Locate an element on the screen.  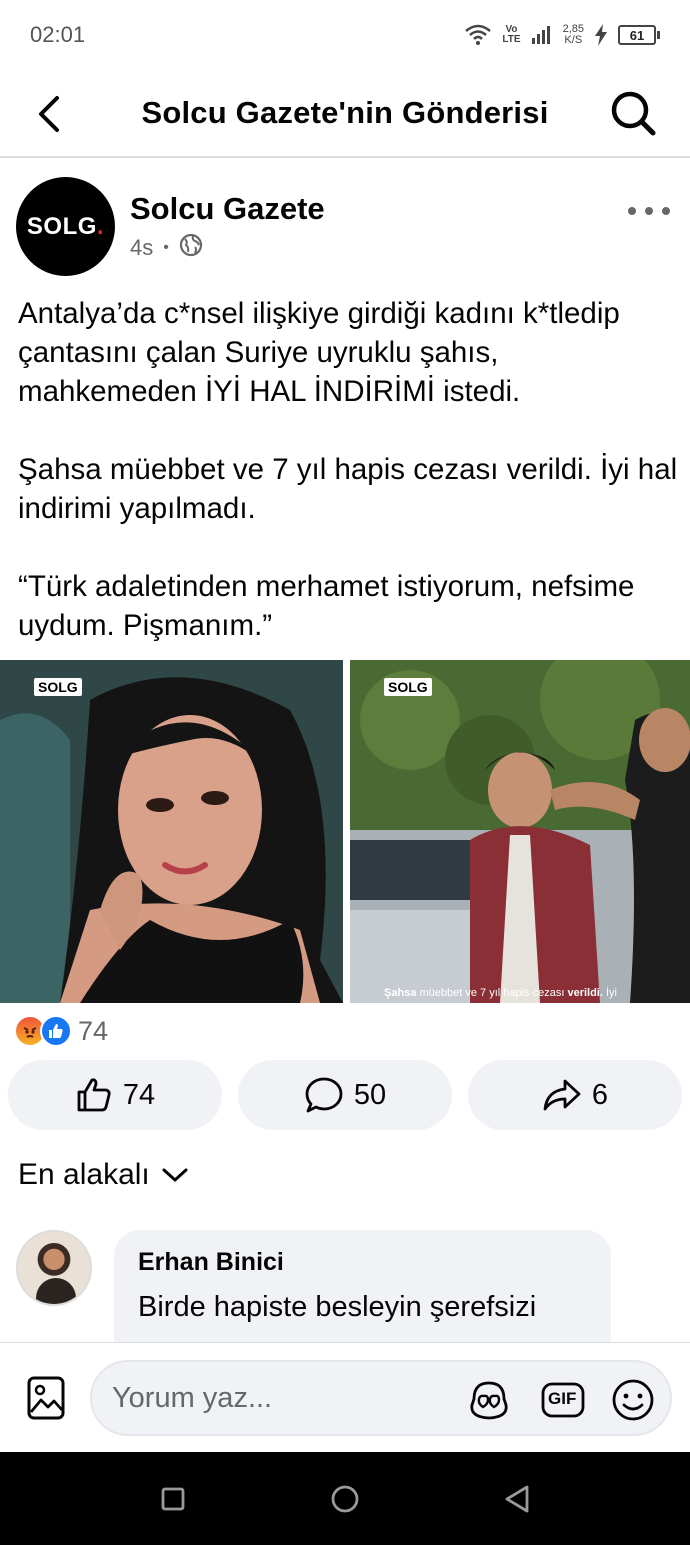
page-title: Solcu Gazete'nin Gönderisi is located at coordinates (345, 112).